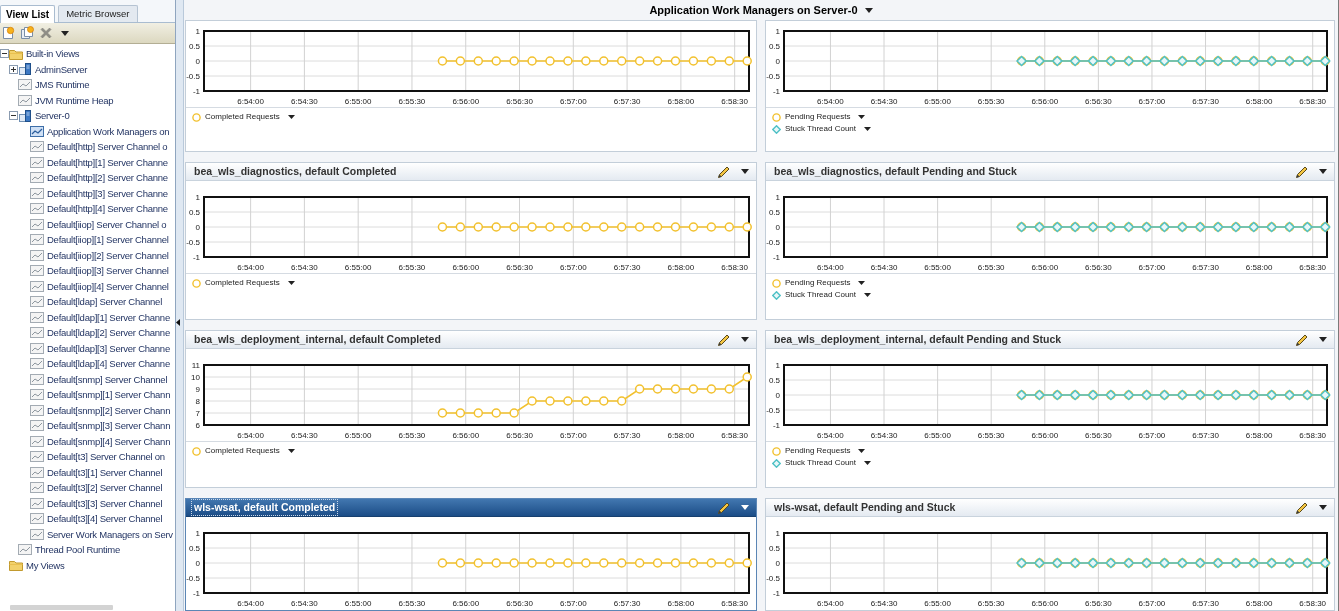  What do you see at coordinates (197, 401) in the screenshot?
I see `y-tick-label: 8` at bounding box center [197, 401].